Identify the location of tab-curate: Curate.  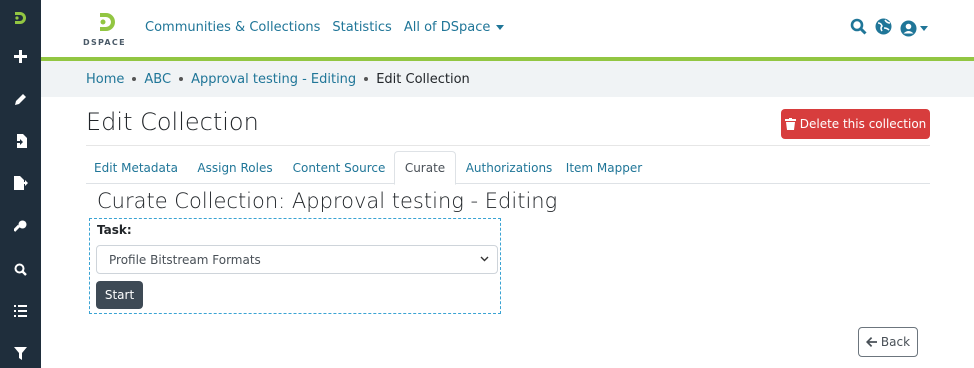
(425, 168).